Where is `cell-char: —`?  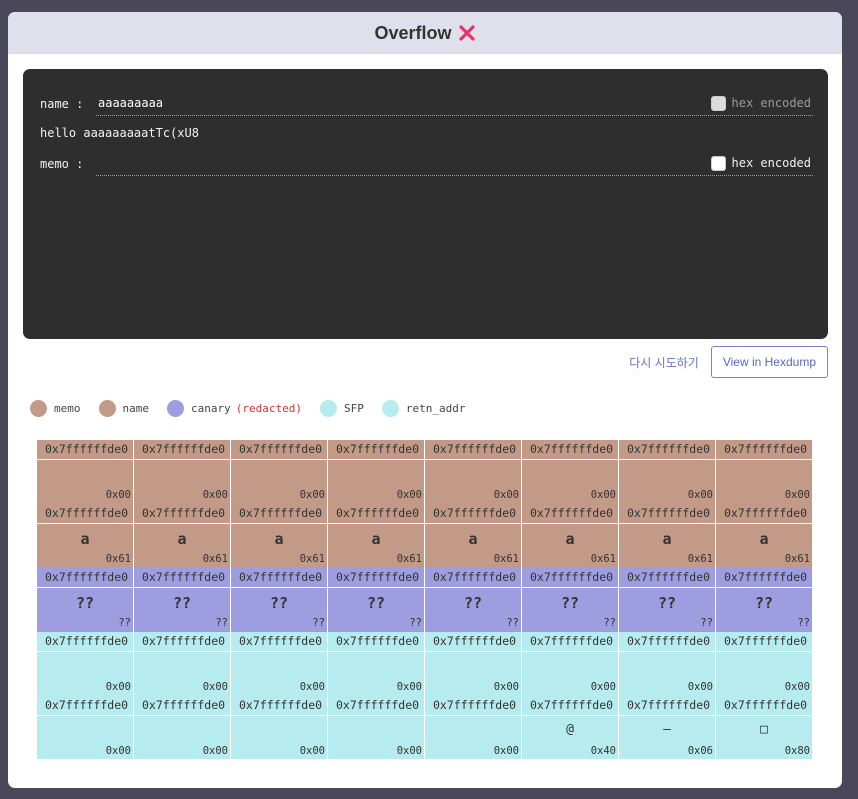
cell-char: — is located at coordinates (667, 729).